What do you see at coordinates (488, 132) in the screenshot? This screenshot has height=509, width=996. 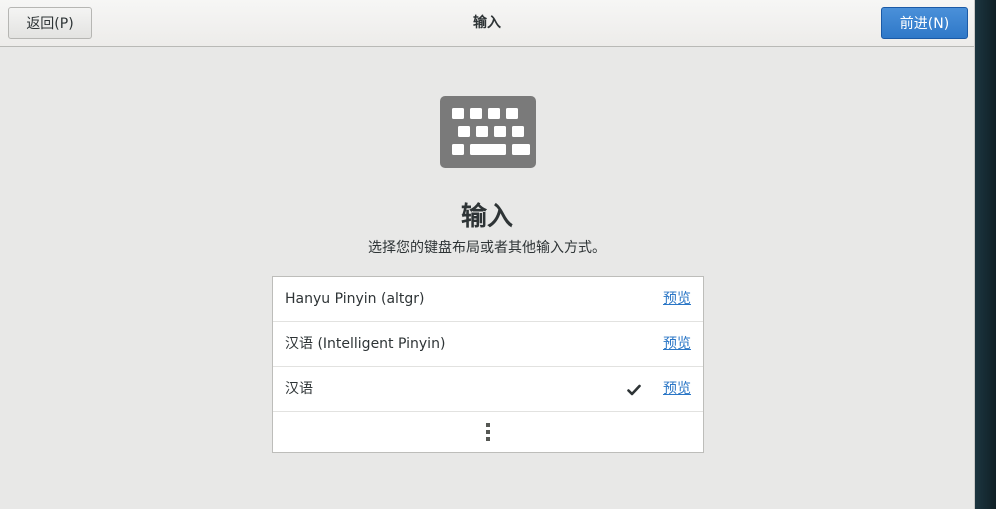 I see `keyboard-icon` at bounding box center [488, 132].